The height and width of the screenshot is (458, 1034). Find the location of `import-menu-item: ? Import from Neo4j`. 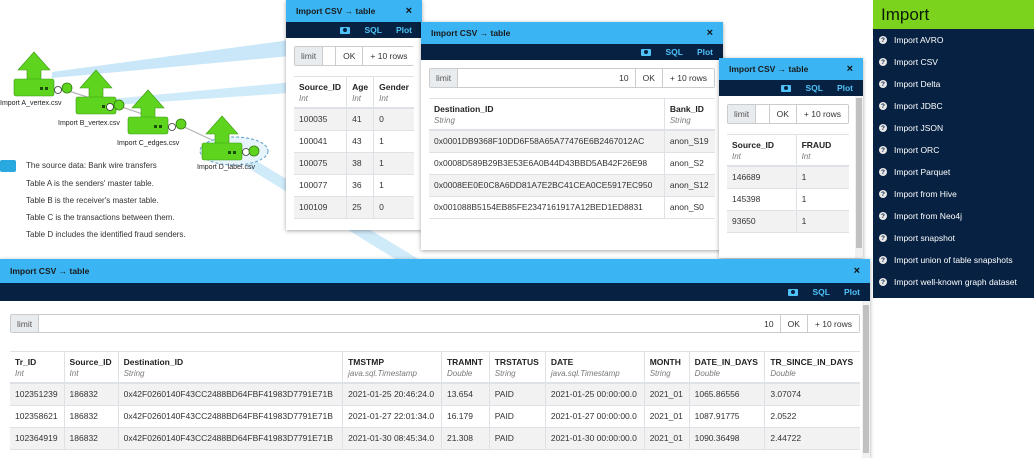

import-menu-item: ? Import from Neo4j is located at coordinates (953, 216).